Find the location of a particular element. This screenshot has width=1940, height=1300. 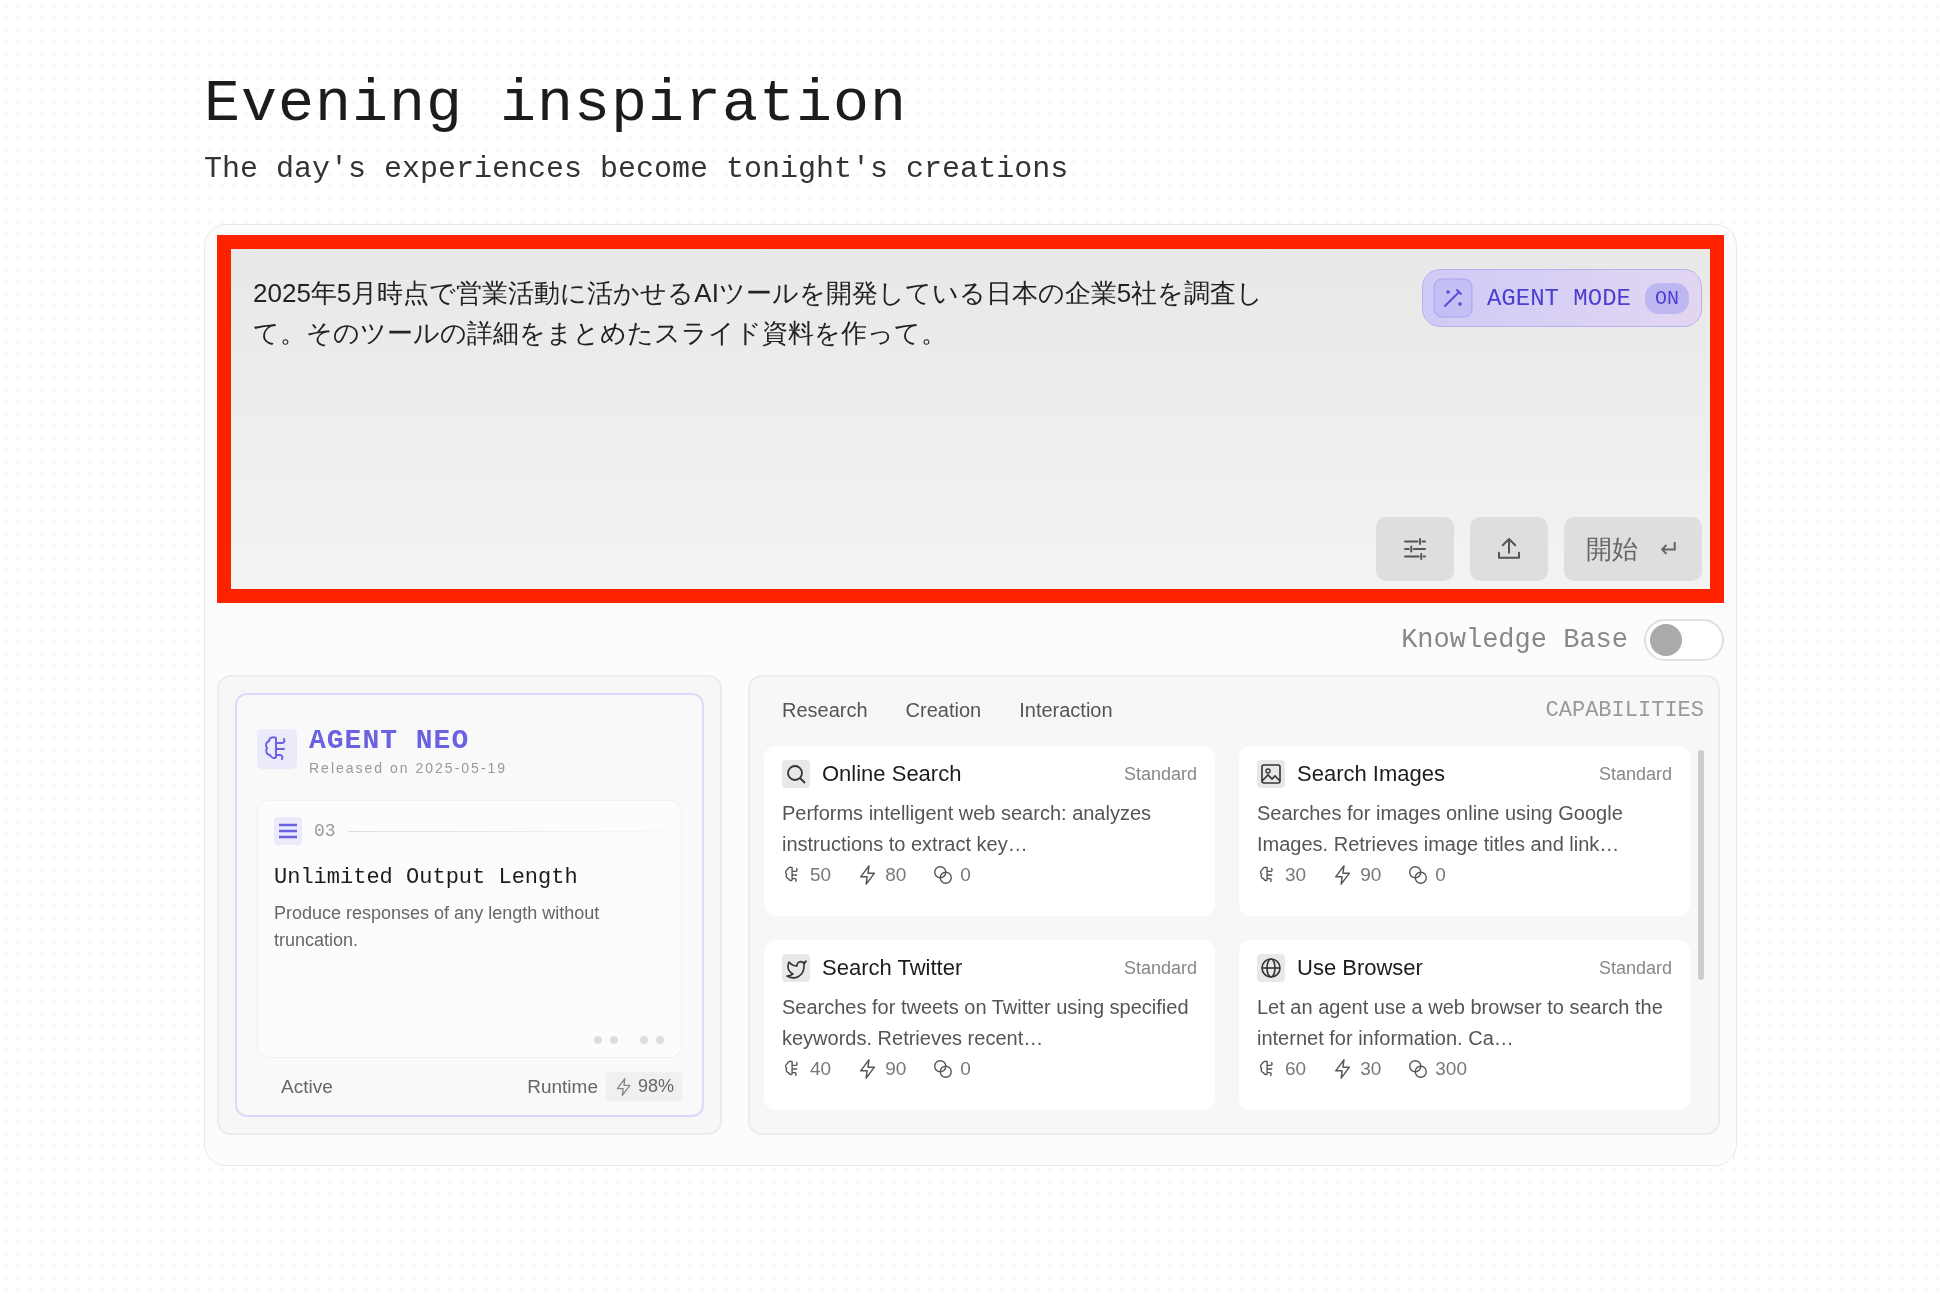

globe-icon is located at coordinates (1271, 968).